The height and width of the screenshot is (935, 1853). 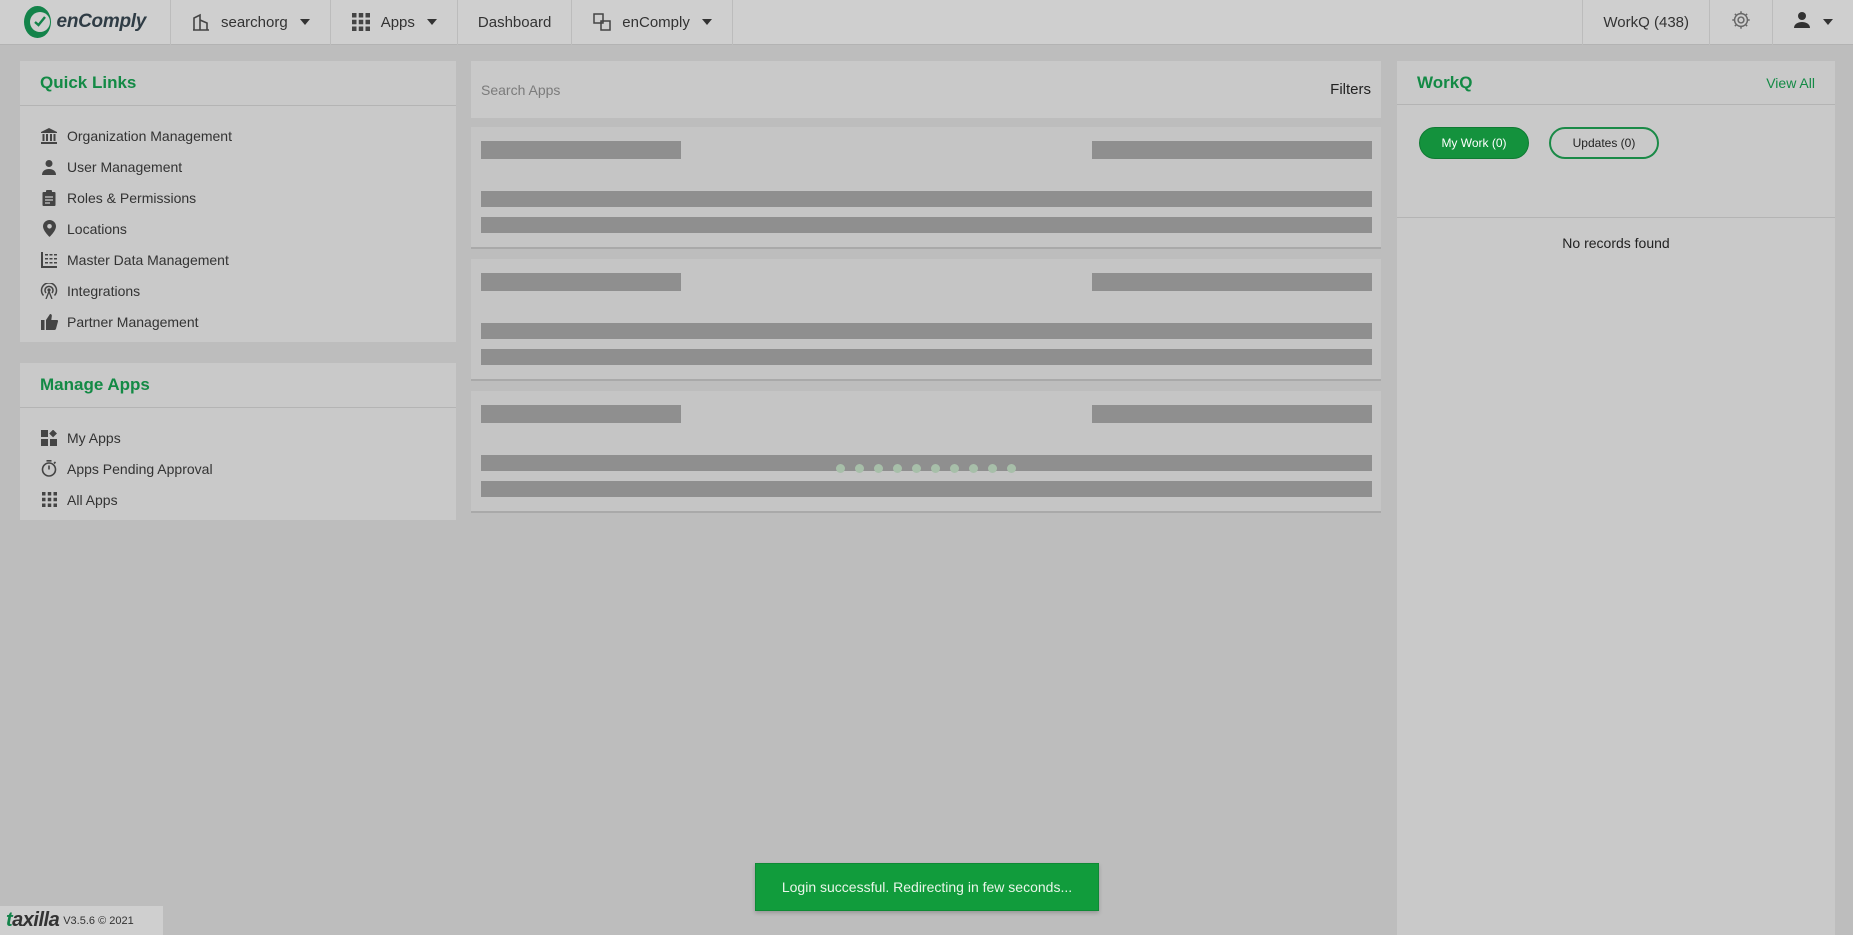 I want to click on manage-apps-header: Manage Apps, so click(x=238, y=385).